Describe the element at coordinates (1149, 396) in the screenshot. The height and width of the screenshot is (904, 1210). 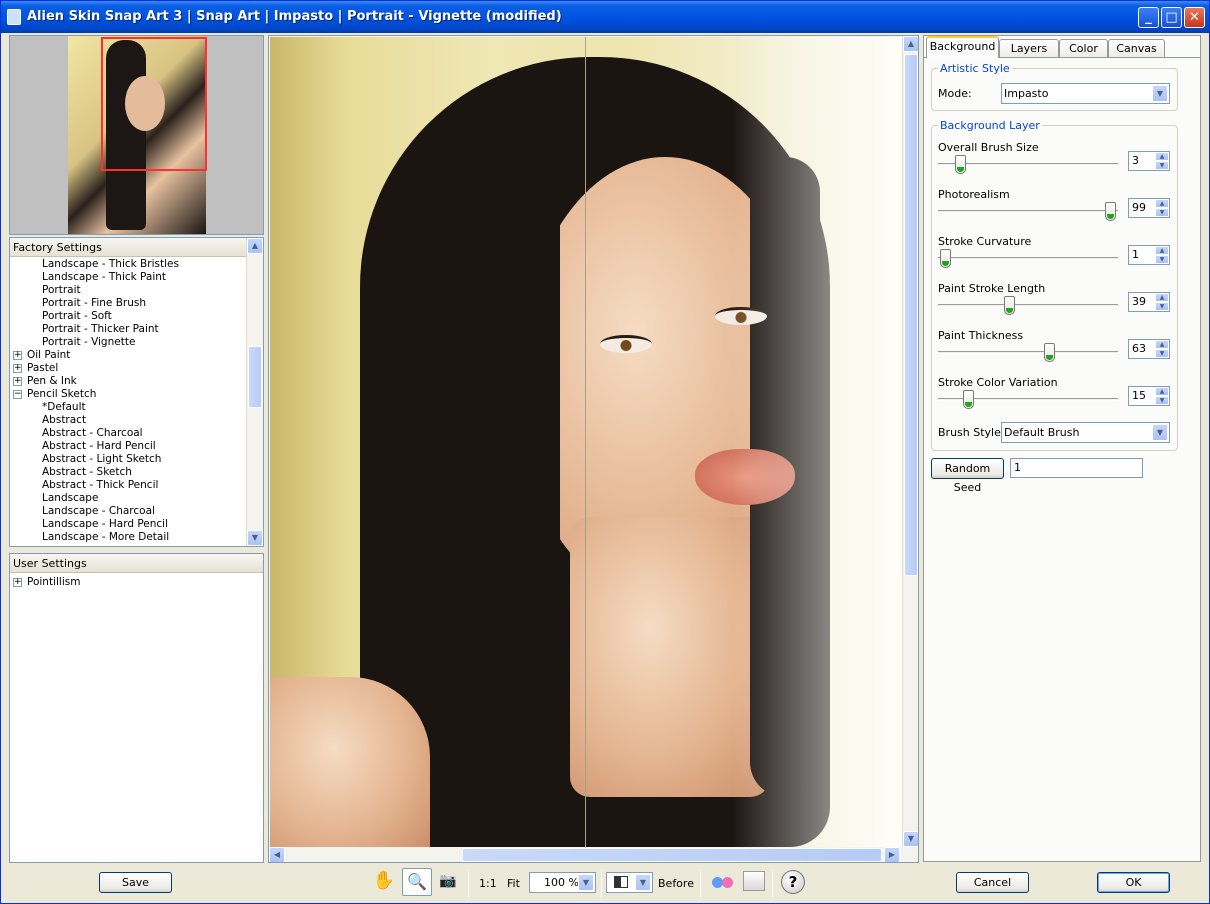
I see `value-spinner: 15 ▲ ▼` at that location.